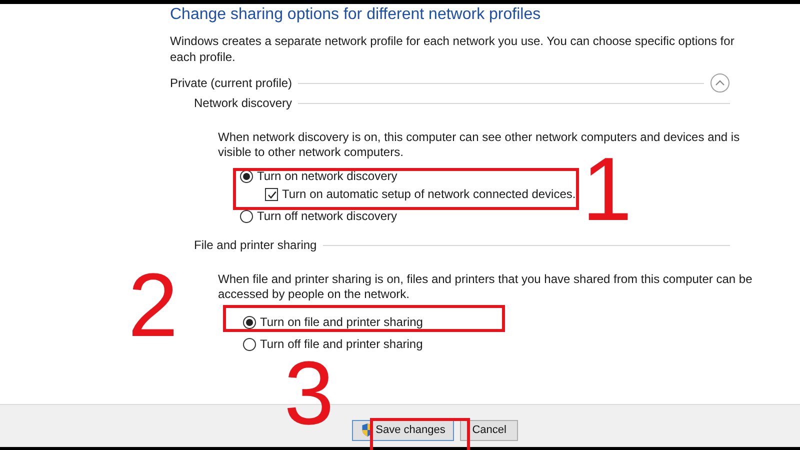 This screenshot has width=800, height=450. What do you see at coordinates (319, 216) in the screenshot?
I see `radio-option: Turn off network discovery` at bounding box center [319, 216].